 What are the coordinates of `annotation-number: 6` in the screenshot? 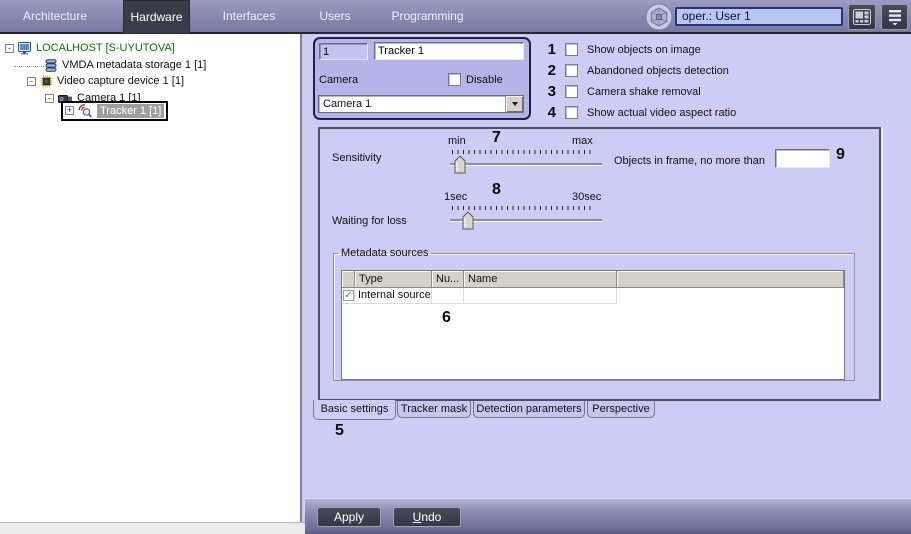 It's located at (446, 317).